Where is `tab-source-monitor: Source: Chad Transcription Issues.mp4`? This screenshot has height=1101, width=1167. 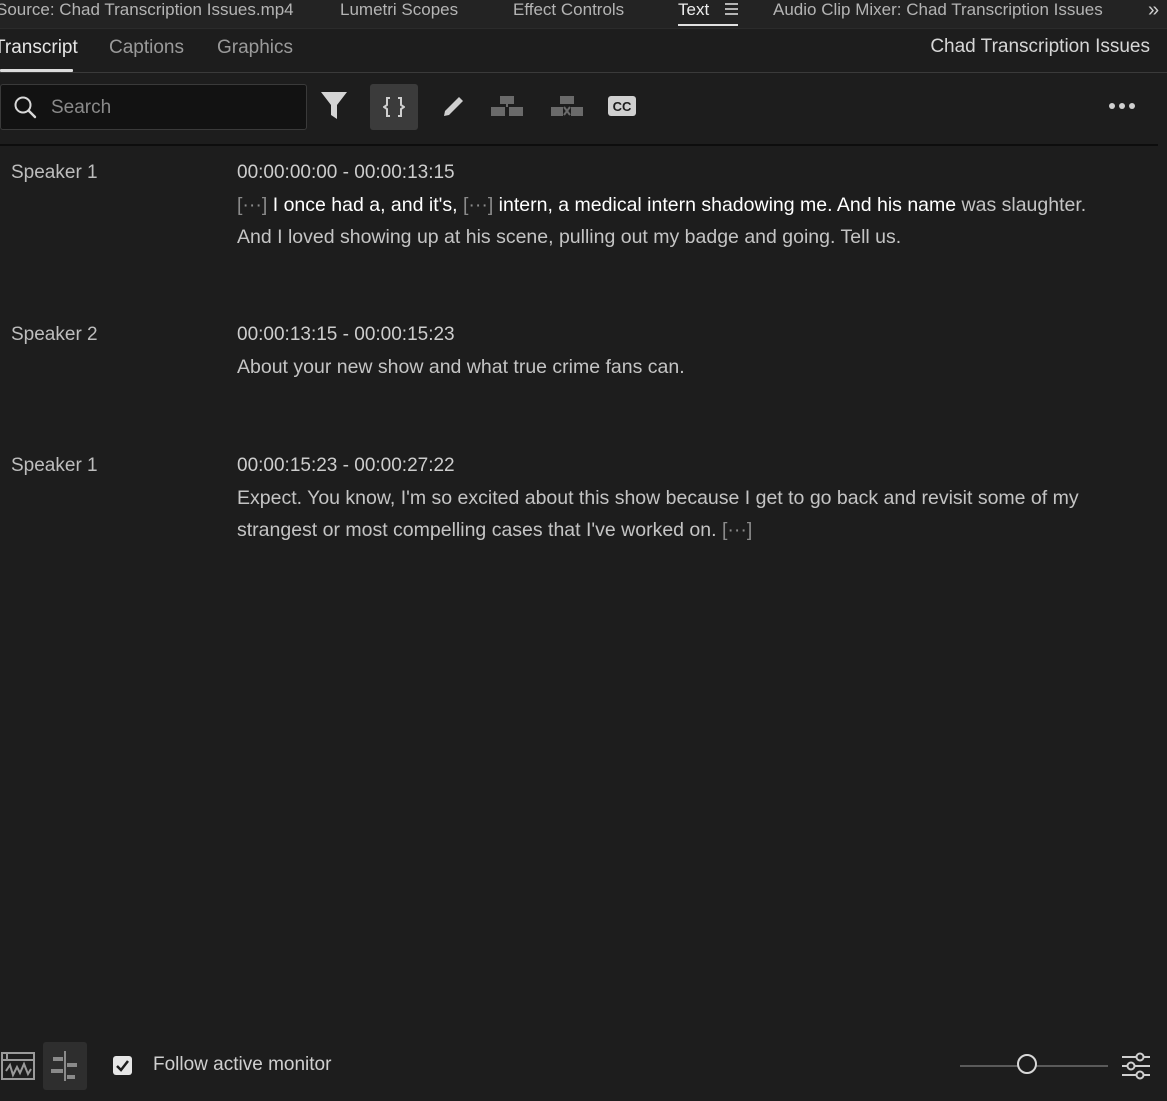
tab-source-monitor: Source: Chad Transcription Issues.mp4 is located at coordinates (147, 12).